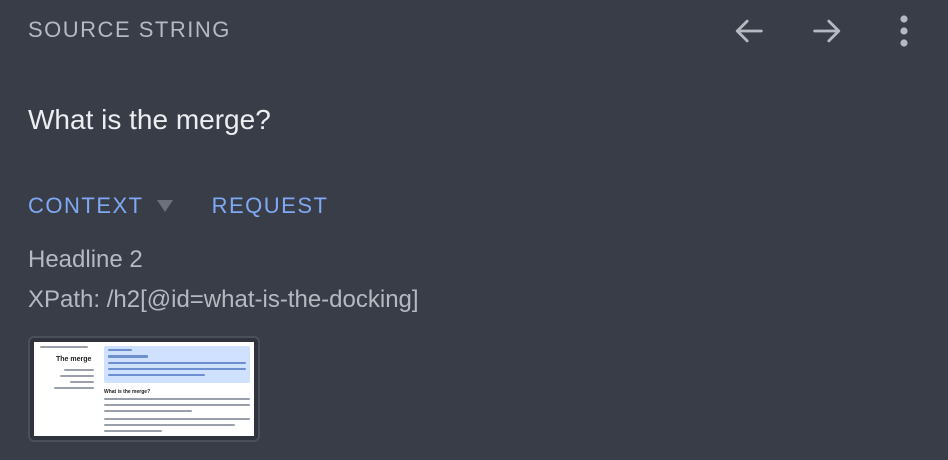  I want to click on previous-button, so click(750, 31).